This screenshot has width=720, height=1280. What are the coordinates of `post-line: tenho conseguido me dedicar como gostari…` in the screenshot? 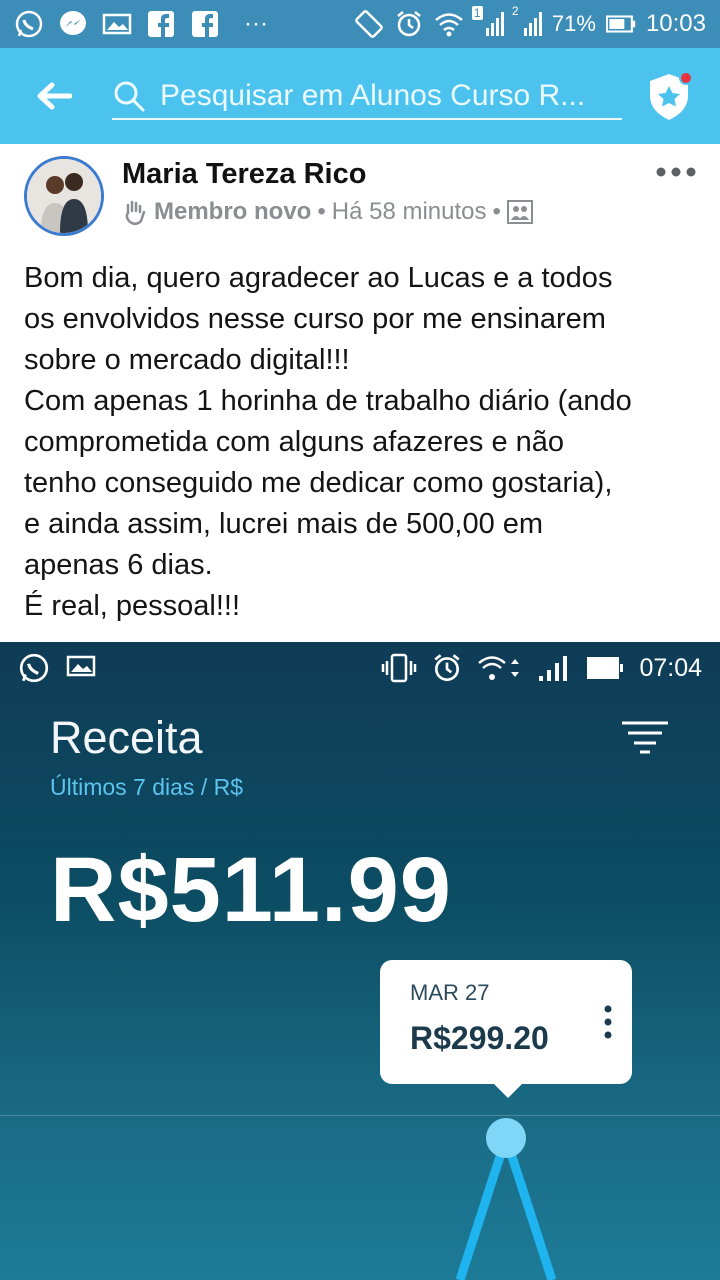 It's located at (318, 483).